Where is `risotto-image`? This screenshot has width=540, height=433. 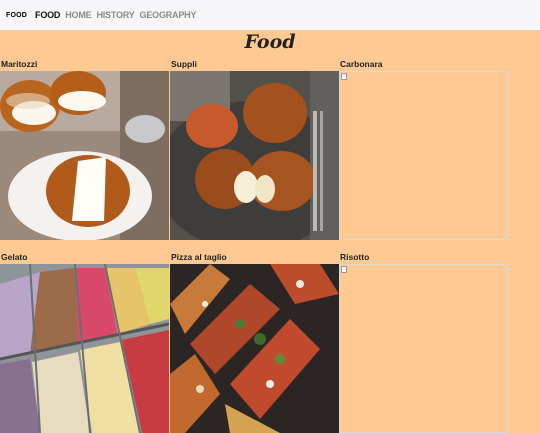
risotto-image is located at coordinates (423, 348).